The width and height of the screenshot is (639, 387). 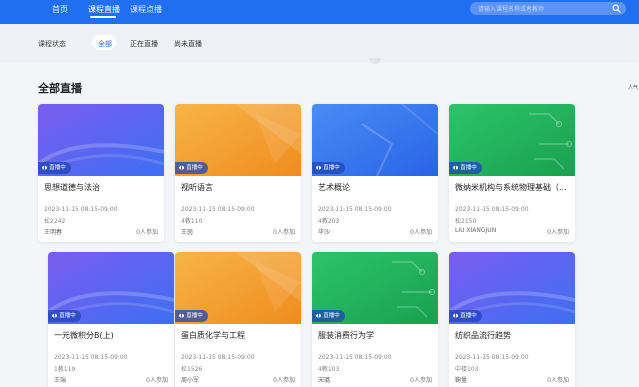 I want to click on course-room: 松2150, so click(x=466, y=221).